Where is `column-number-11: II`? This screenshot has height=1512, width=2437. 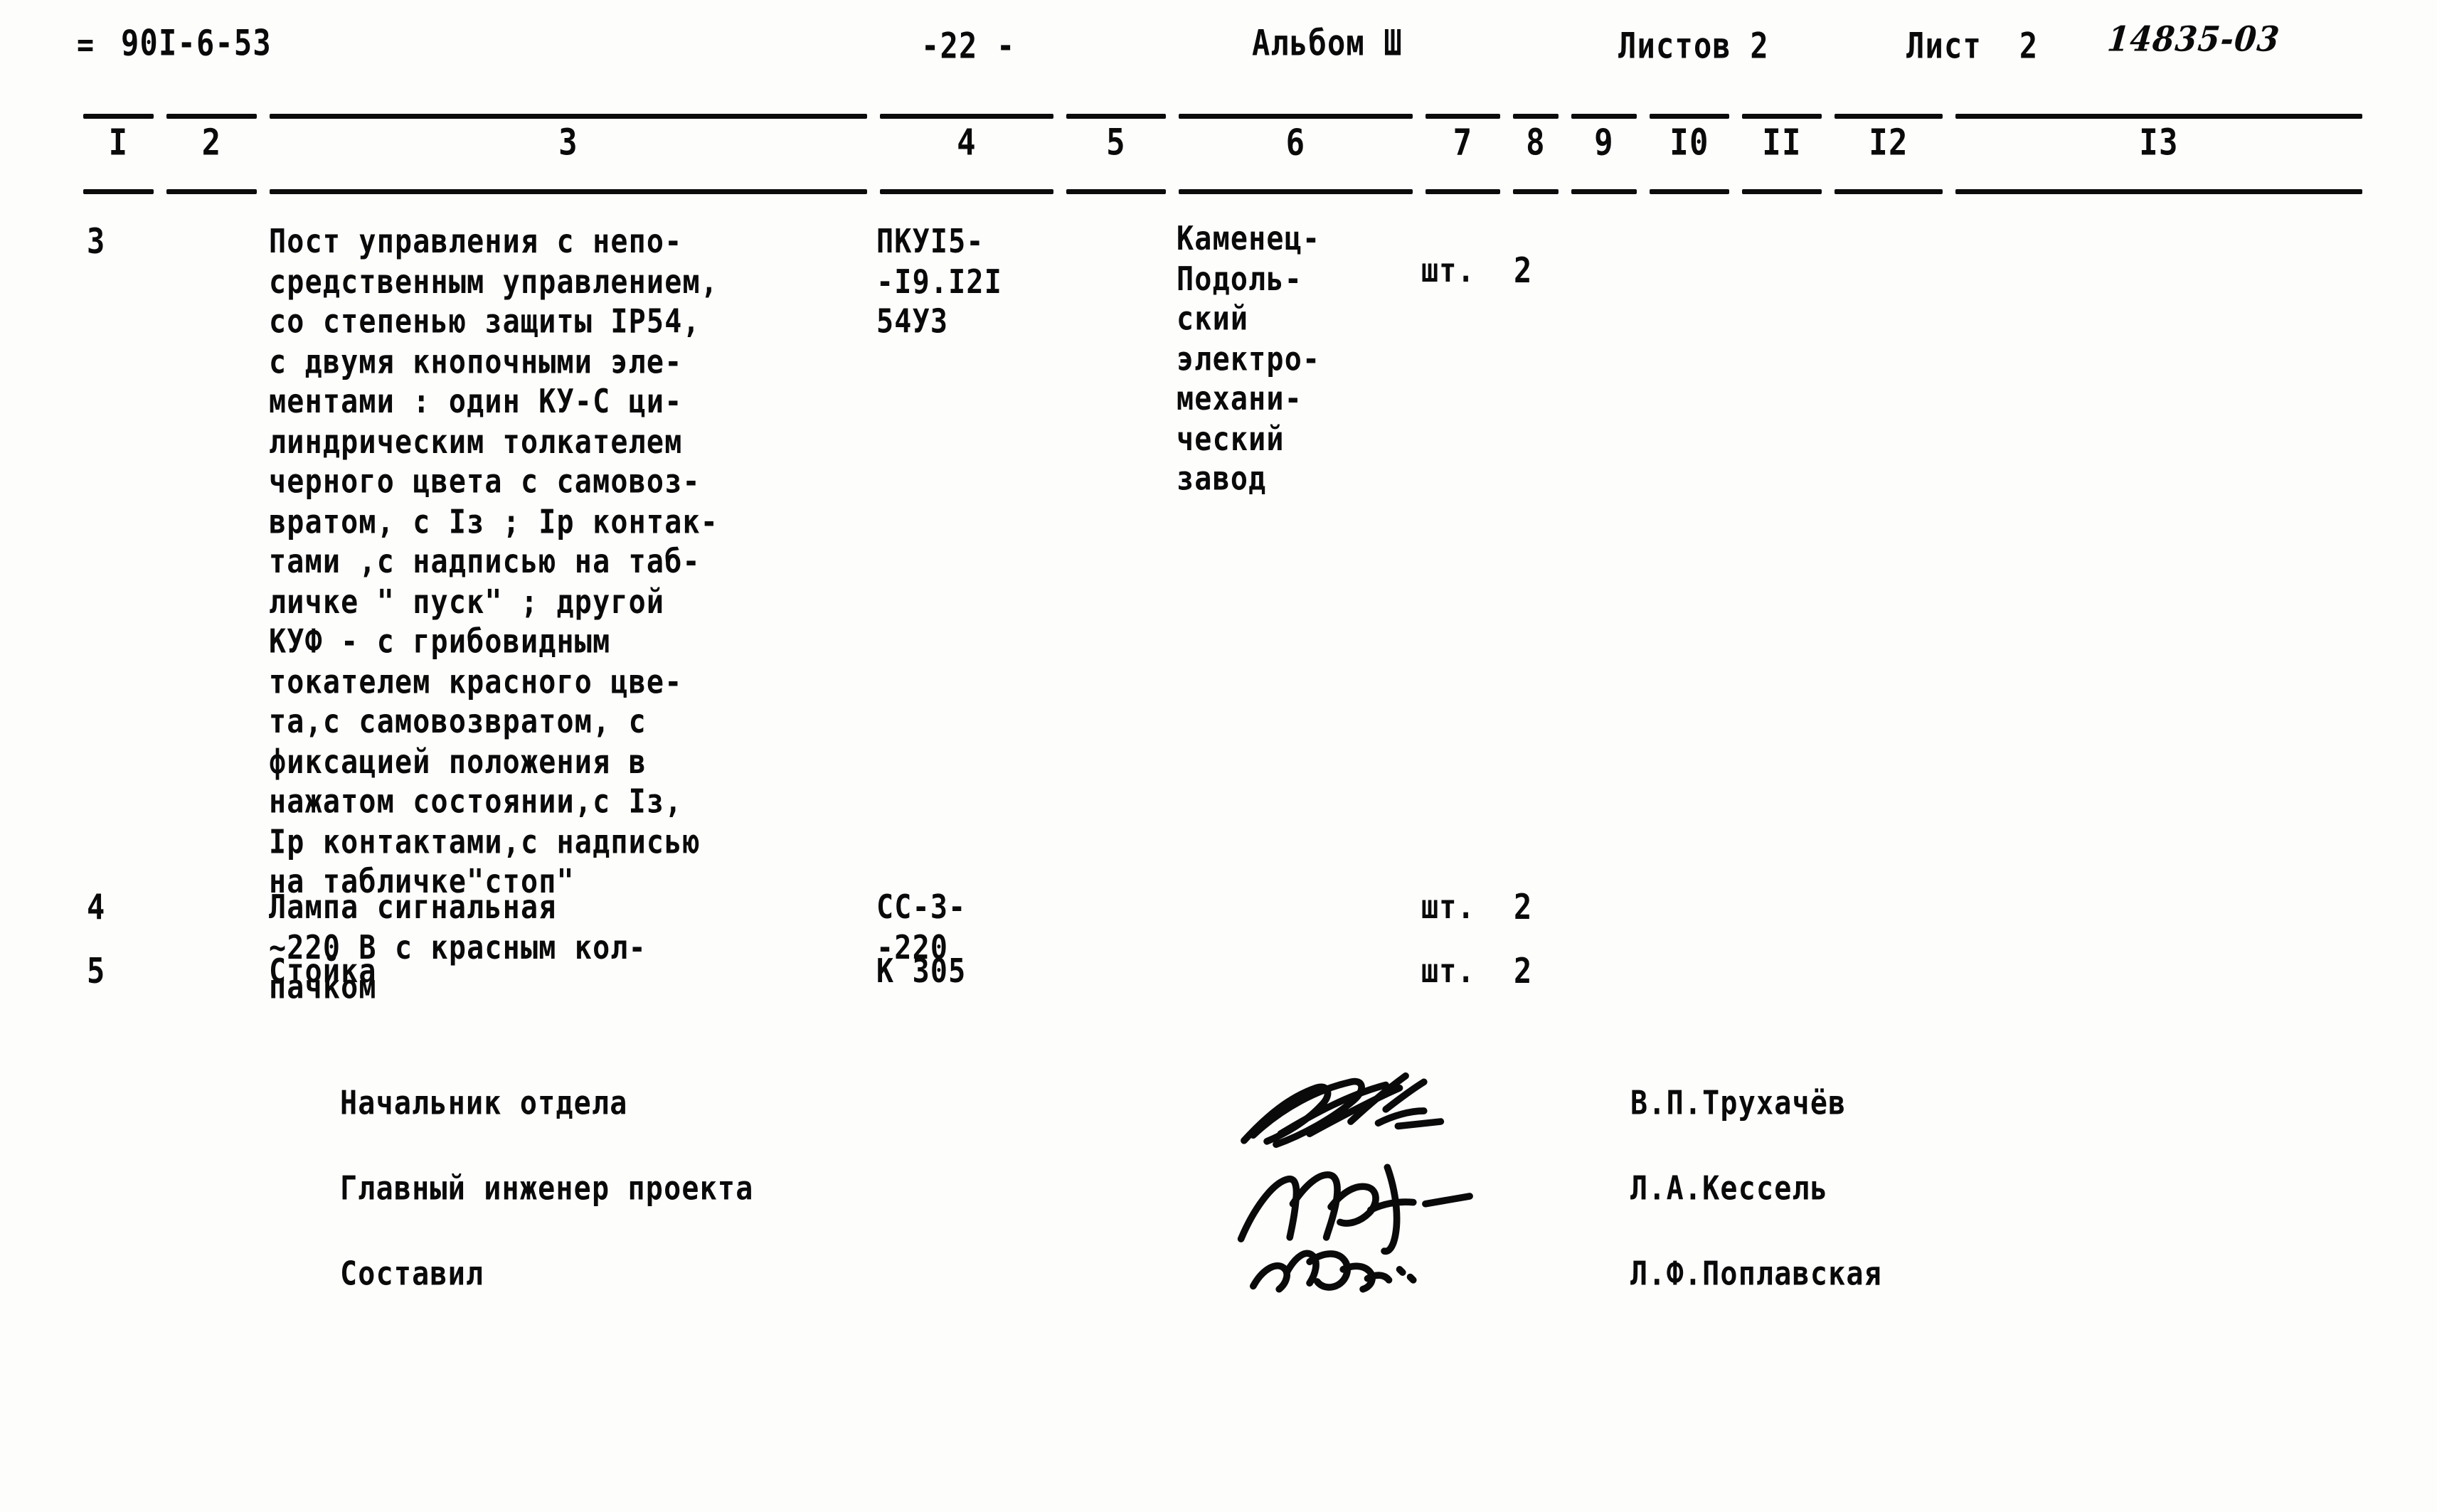
column-number-11: II is located at coordinates (1782, 143).